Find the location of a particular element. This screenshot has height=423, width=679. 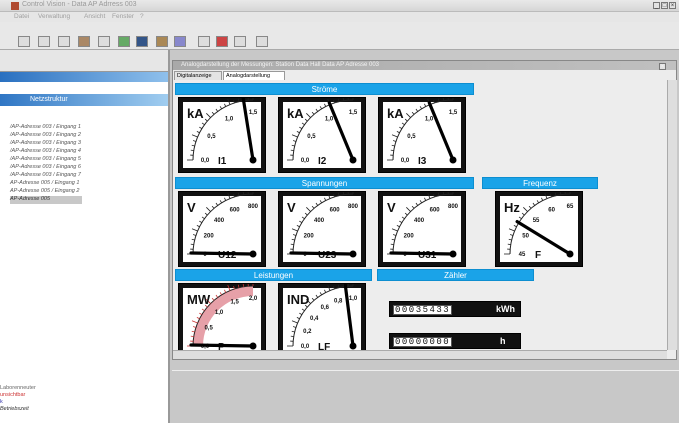

footer-item: Betriebszeit is located at coordinates (14, 409).